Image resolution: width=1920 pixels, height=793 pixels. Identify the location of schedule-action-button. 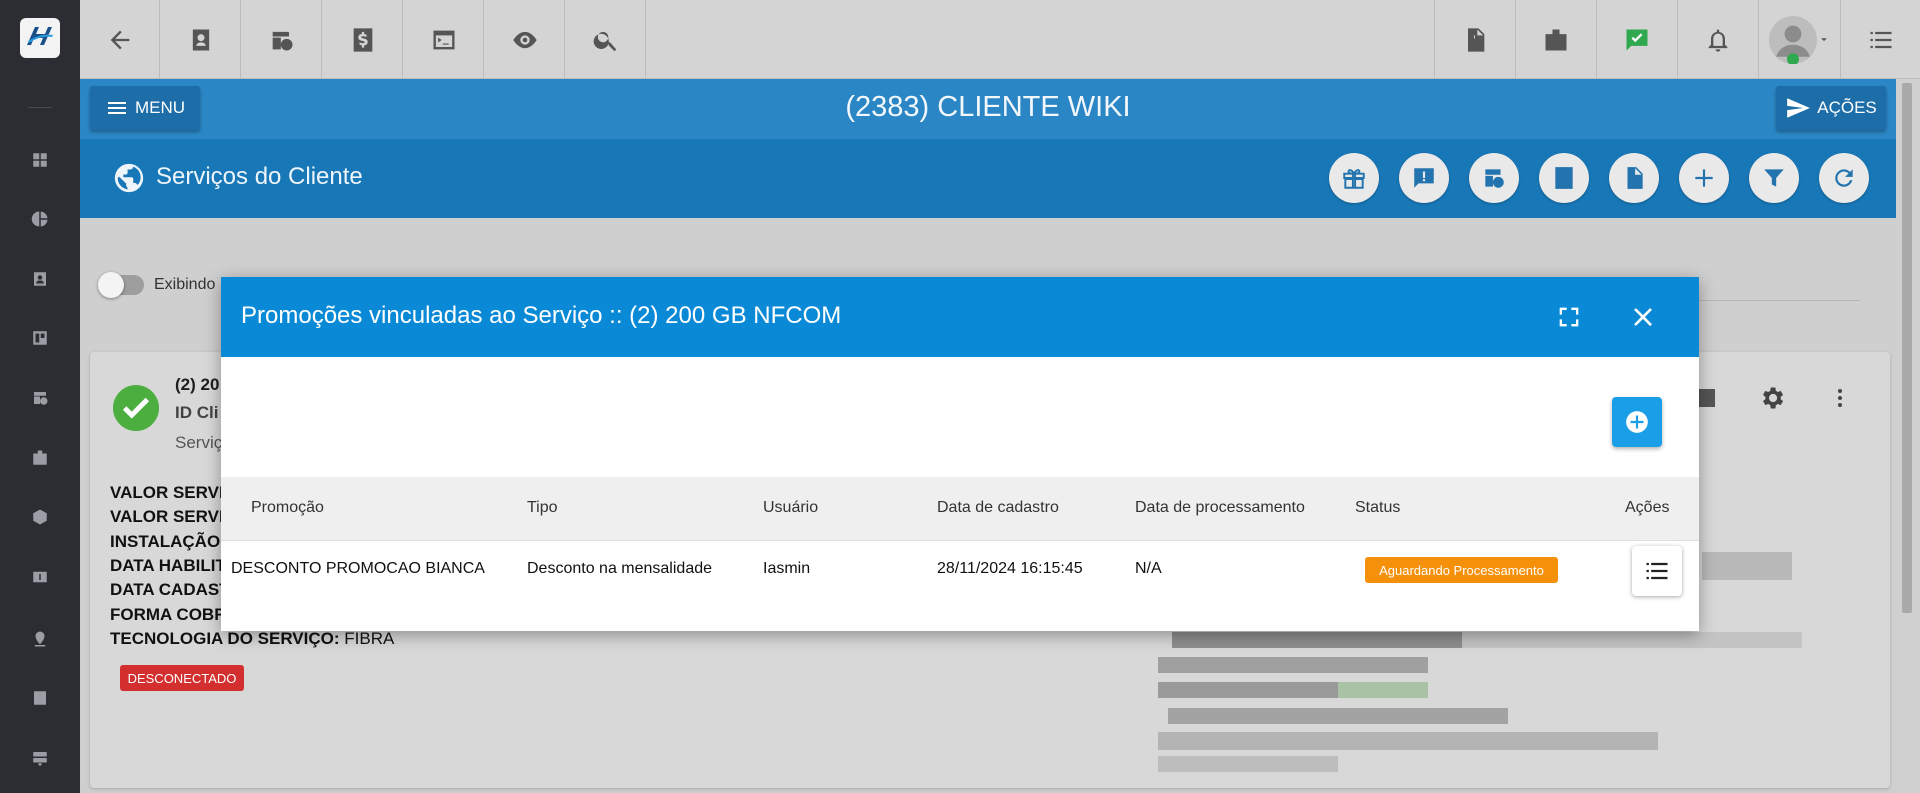
(1494, 178).